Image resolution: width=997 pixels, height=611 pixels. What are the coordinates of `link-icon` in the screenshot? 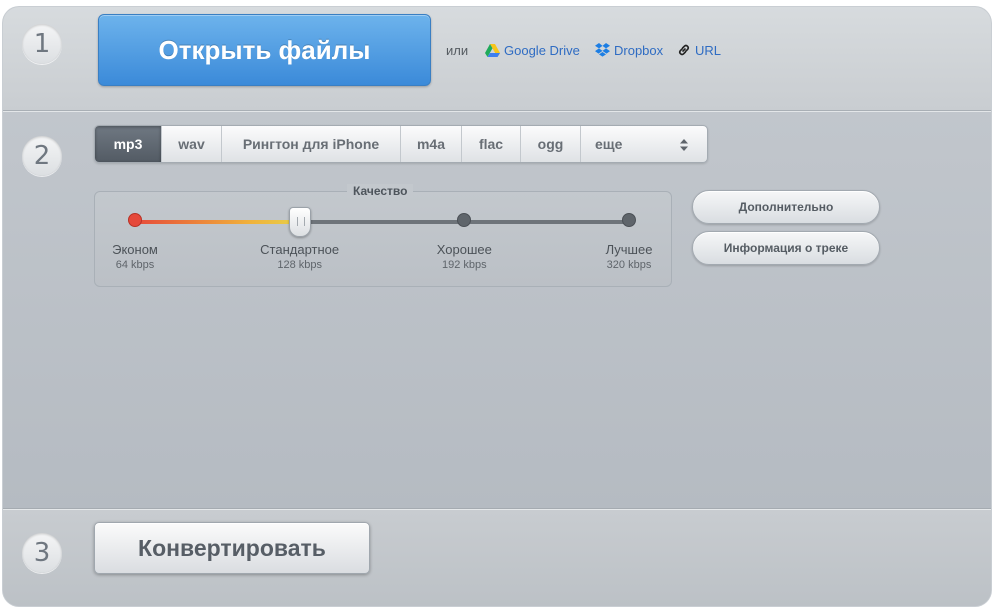 It's located at (684, 50).